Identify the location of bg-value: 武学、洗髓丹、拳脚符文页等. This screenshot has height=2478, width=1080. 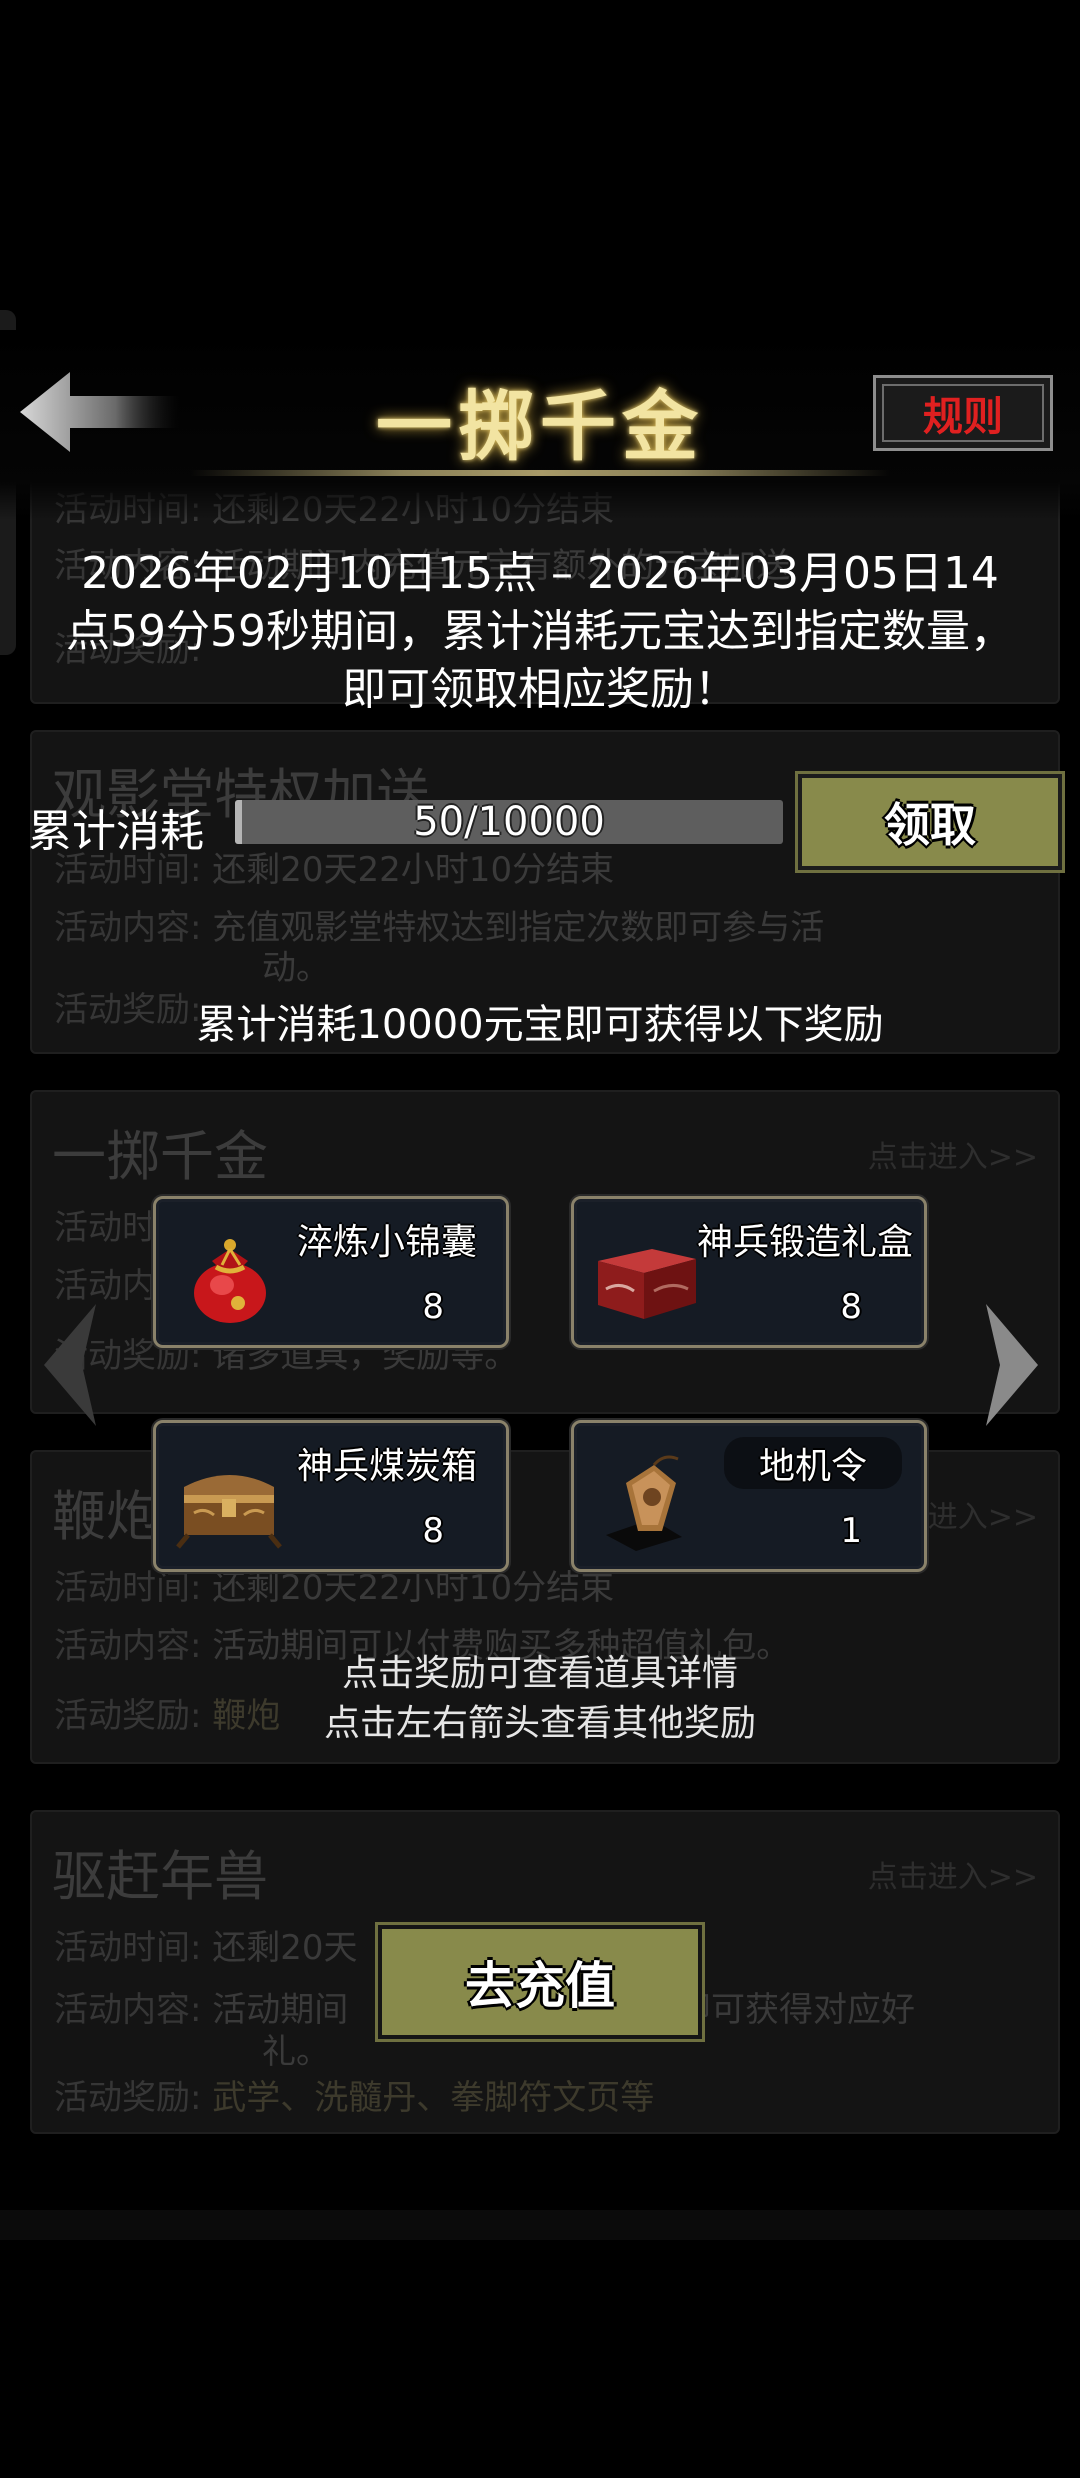
(433, 2098).